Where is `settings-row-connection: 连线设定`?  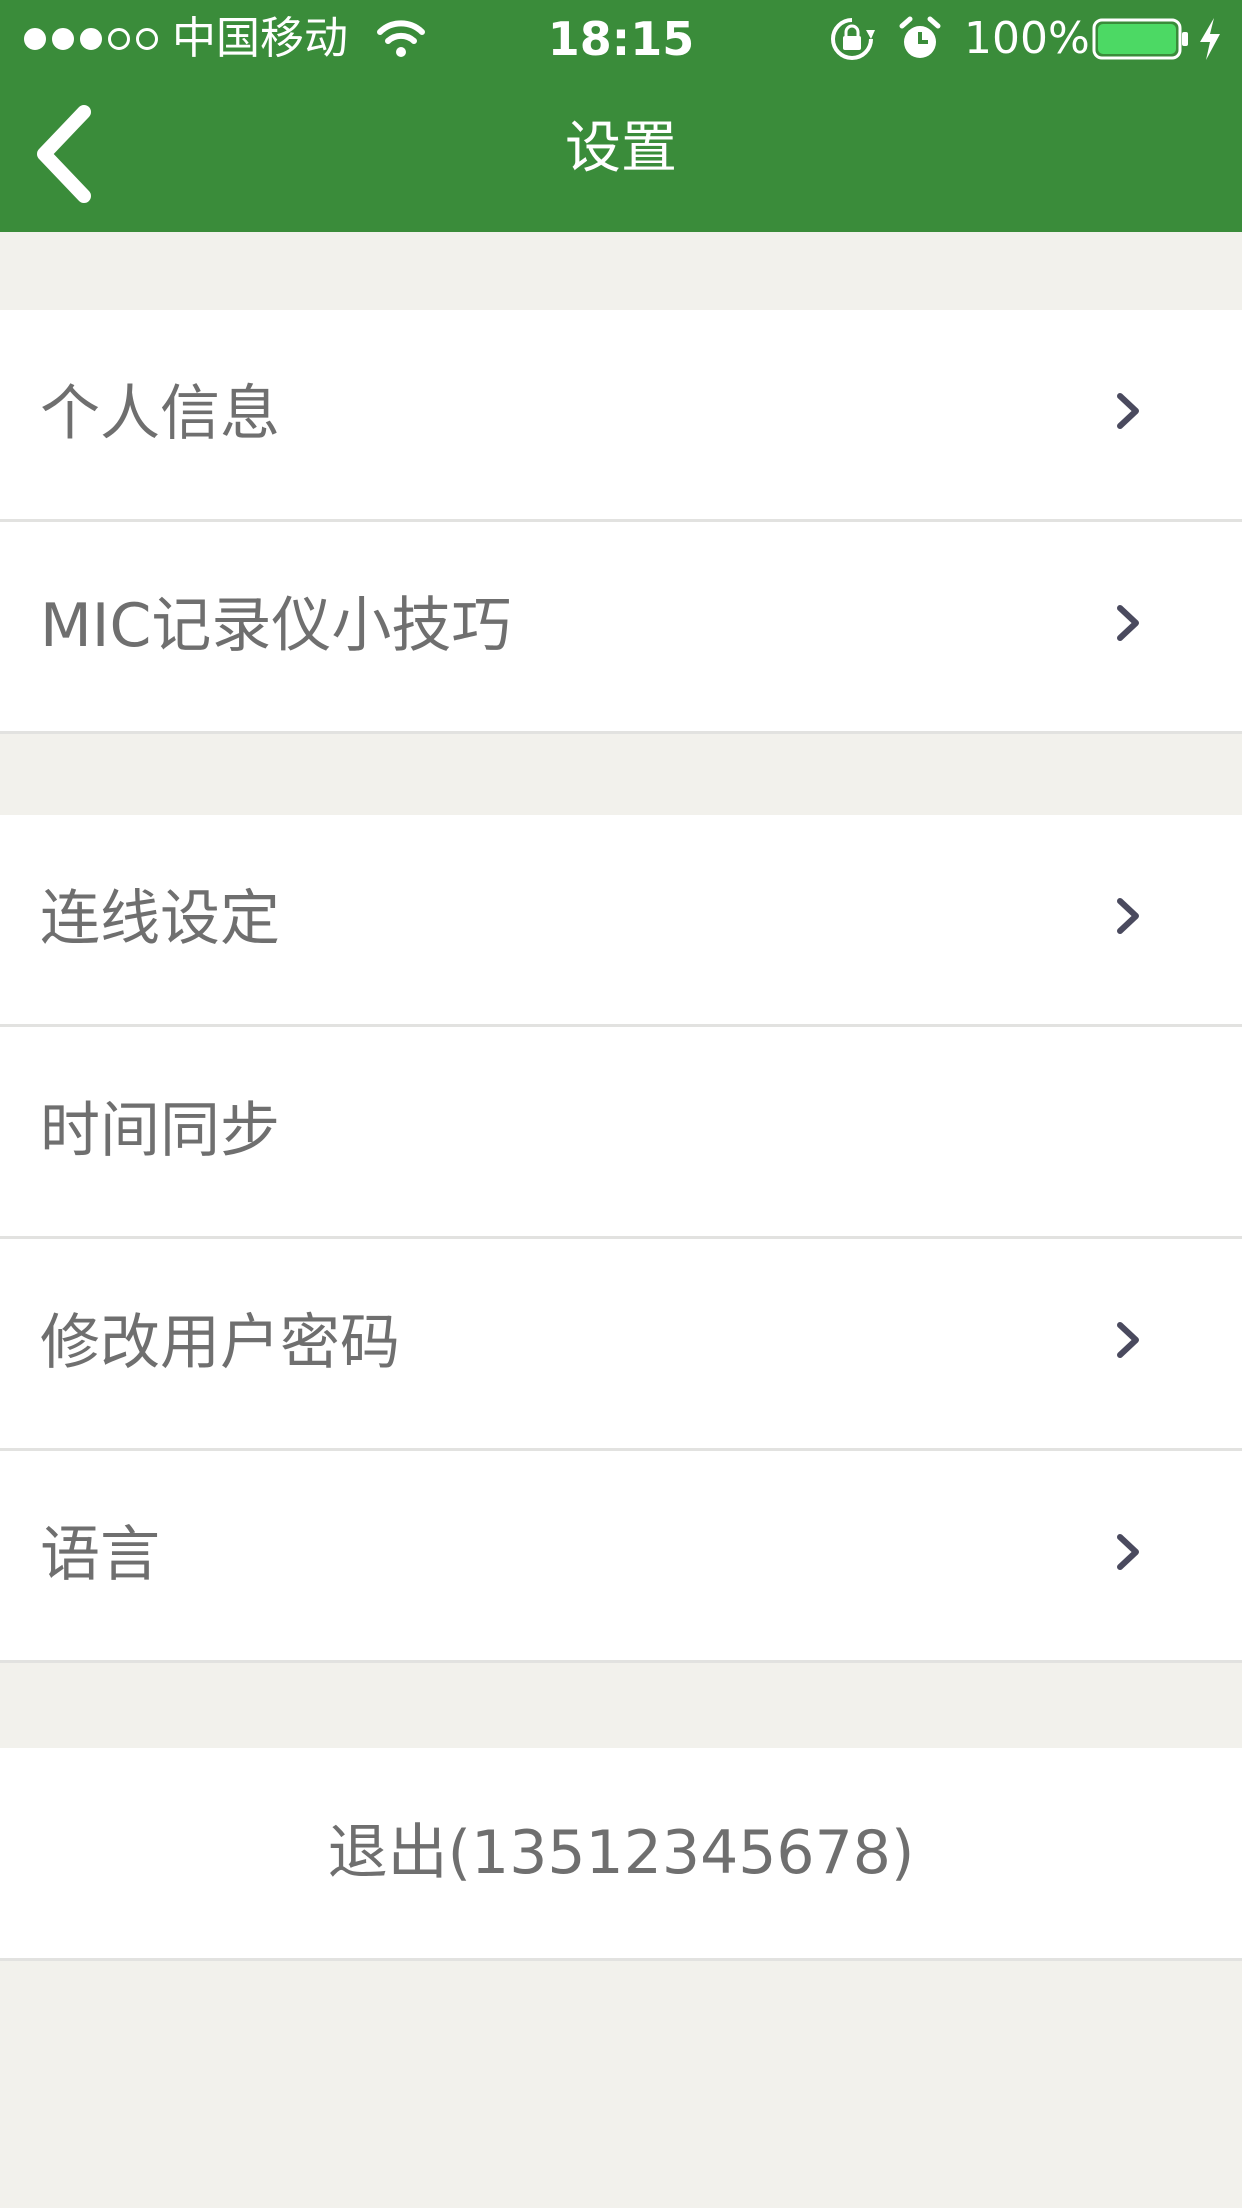
settings-row-connection: 连线设定 is located at coordinates (621, 921).